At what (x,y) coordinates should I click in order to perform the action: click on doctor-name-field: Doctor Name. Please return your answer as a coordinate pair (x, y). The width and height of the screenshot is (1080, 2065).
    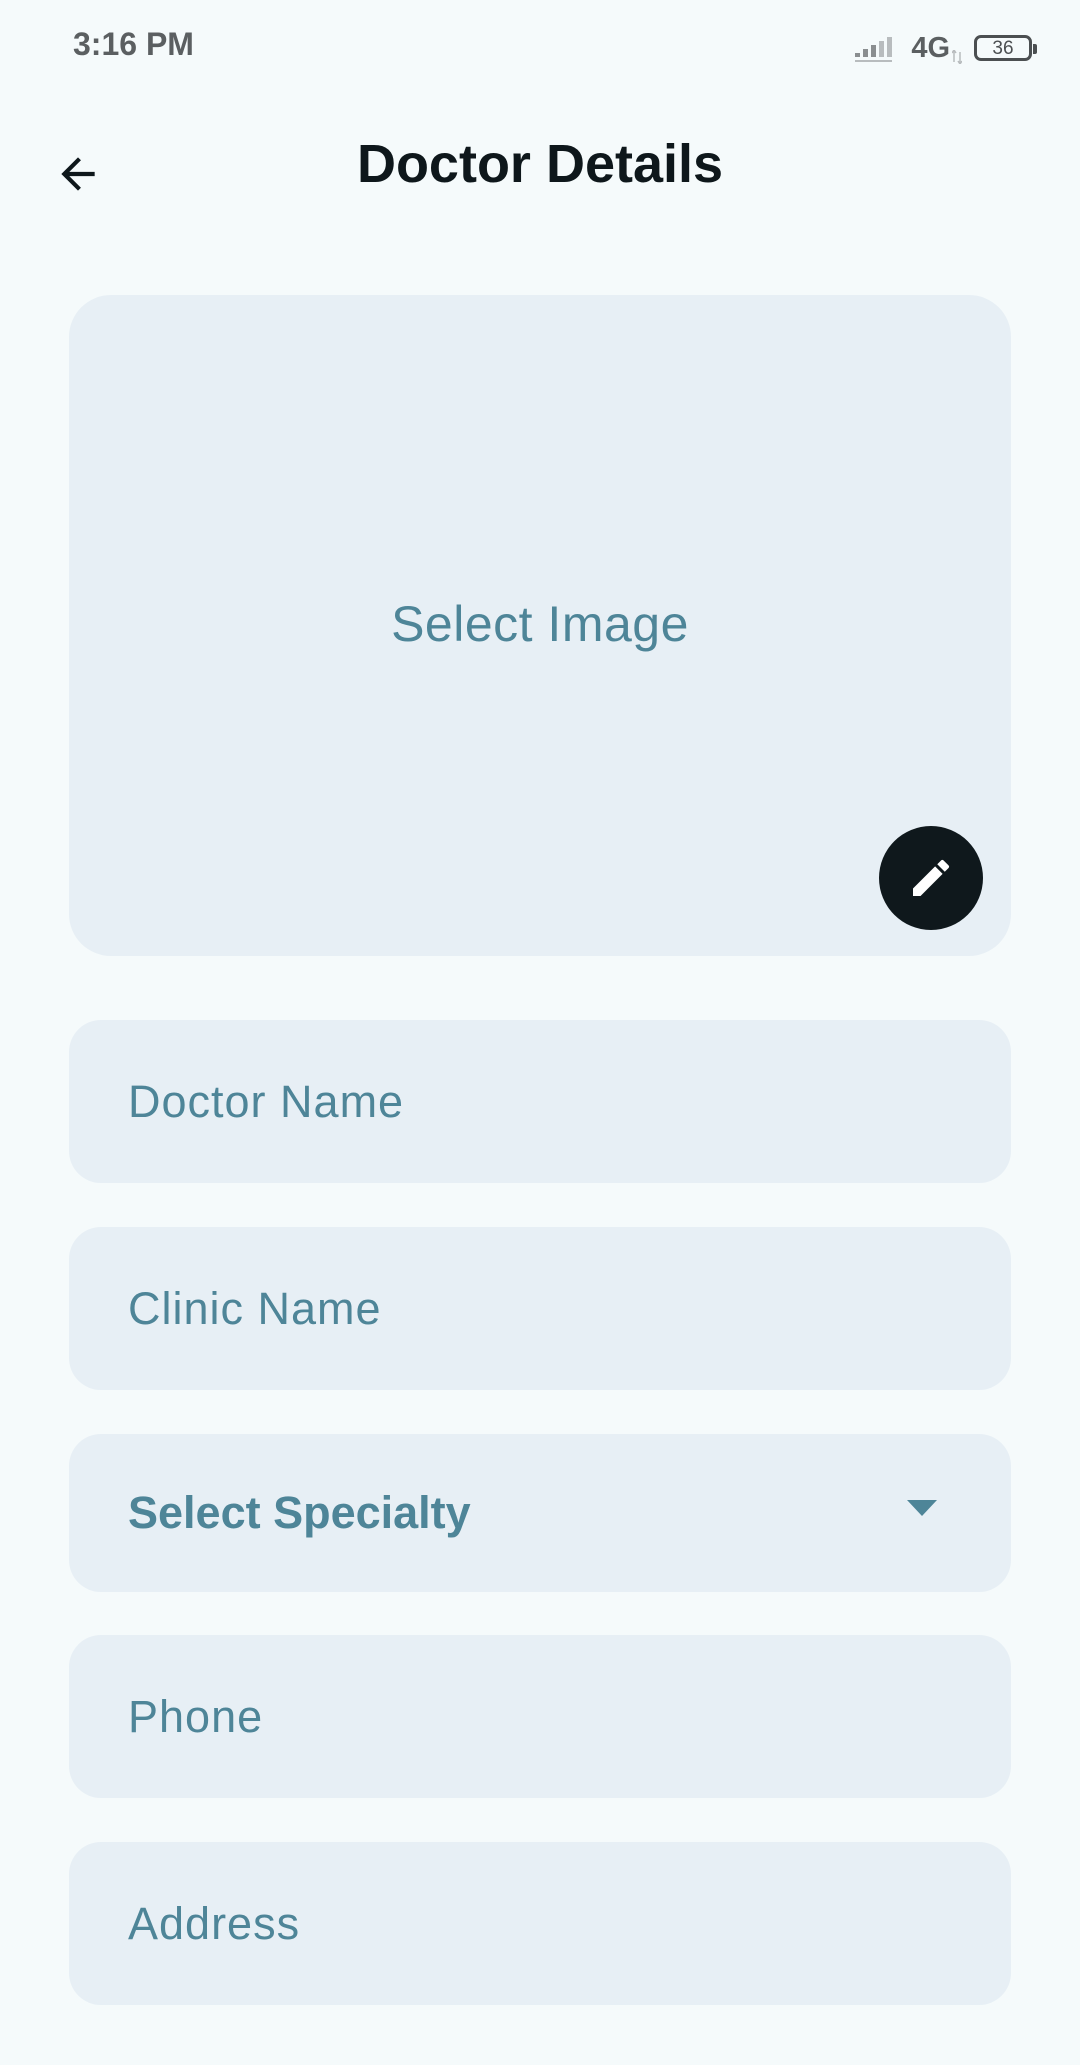
    Looking at the image, I should click on (540, 1101).